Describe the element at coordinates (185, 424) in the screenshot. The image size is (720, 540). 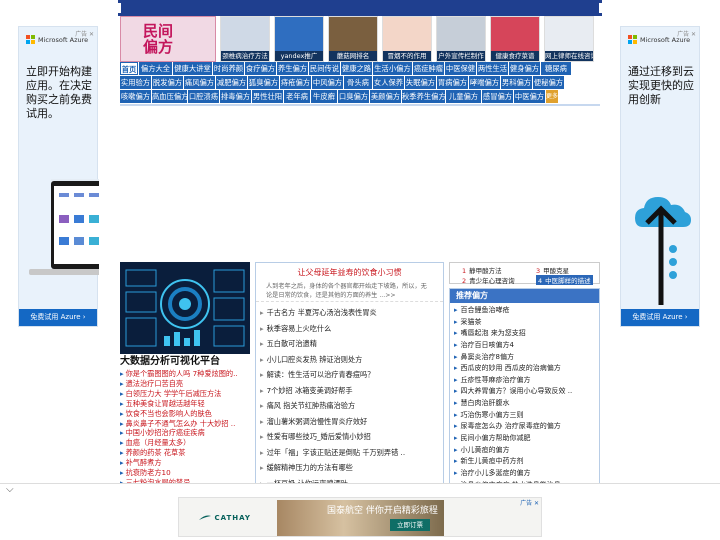
I see `list-item: ▸ 鼻炎鼻子不通气怎么办 十大妙招 ..` at that location.